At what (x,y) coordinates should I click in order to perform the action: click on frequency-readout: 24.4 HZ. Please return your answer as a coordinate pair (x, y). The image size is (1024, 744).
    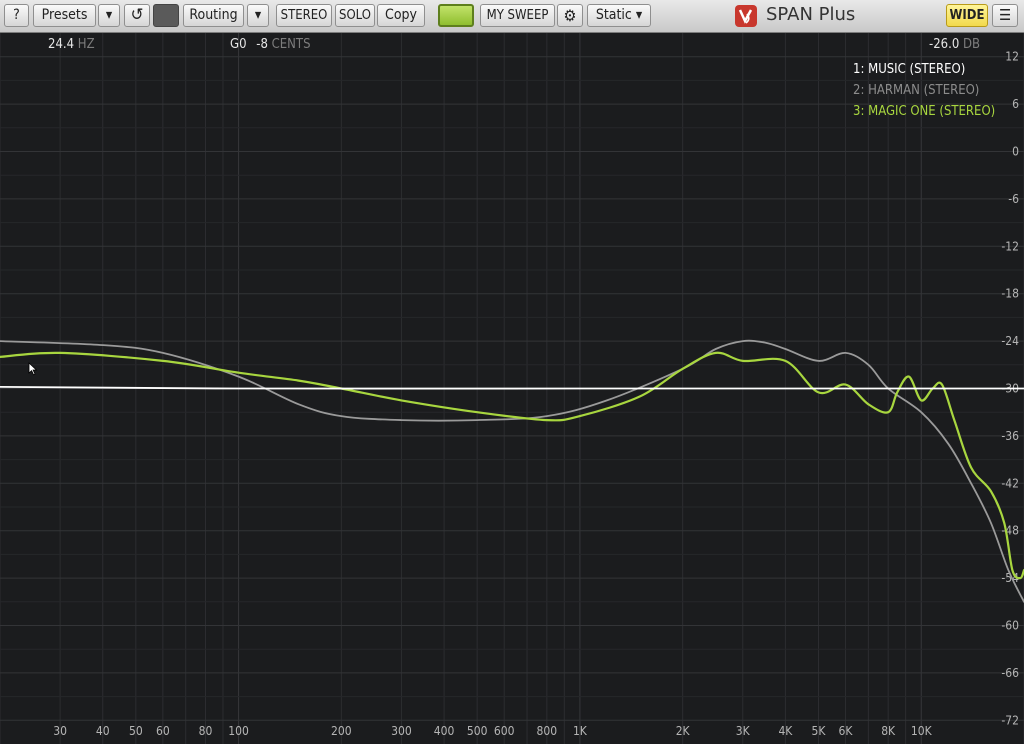
    Looking at the image, I should click on (71, 44).